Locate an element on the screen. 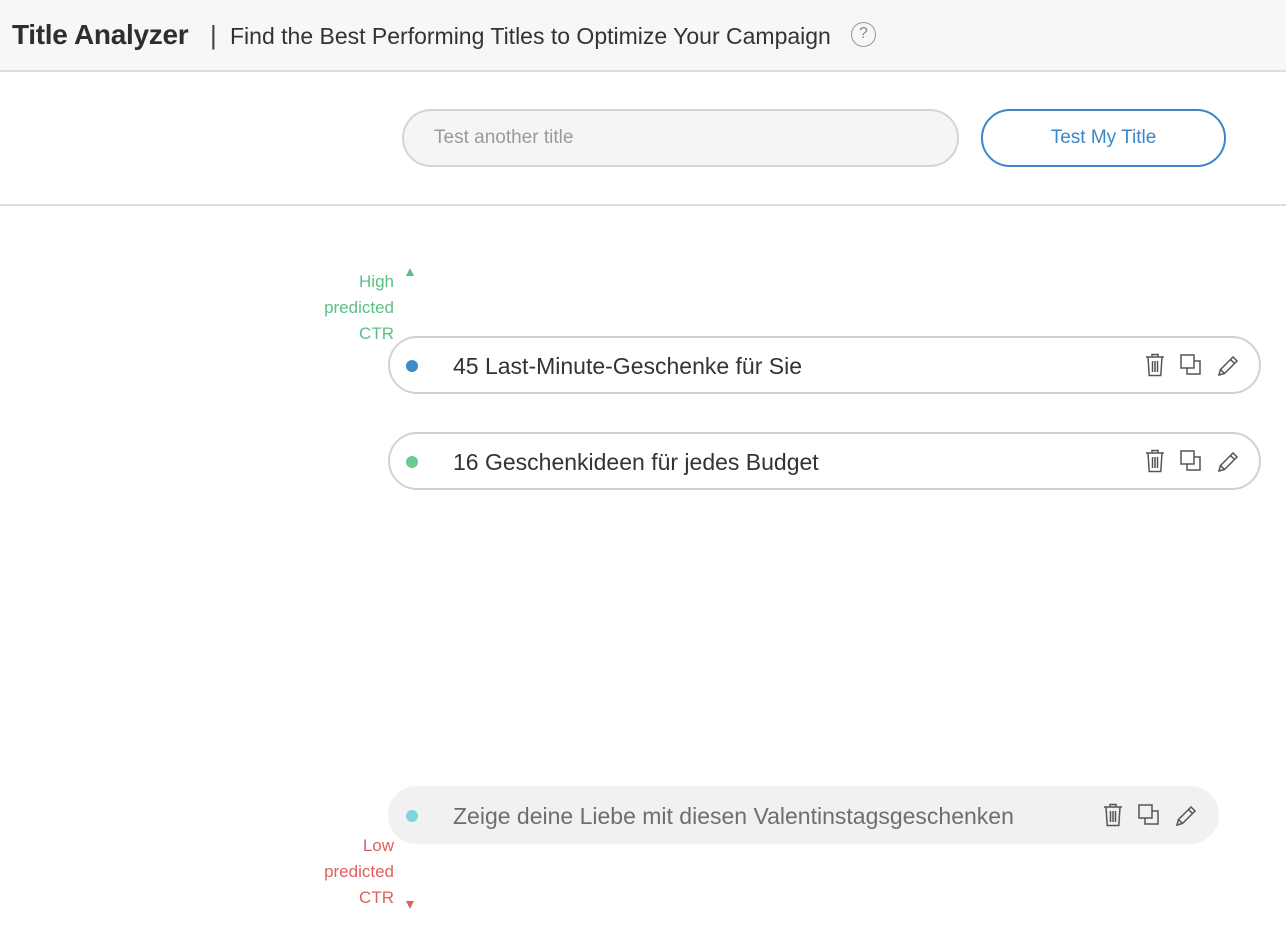  axis-high-line-1: High is located at coordinates (376, 281).